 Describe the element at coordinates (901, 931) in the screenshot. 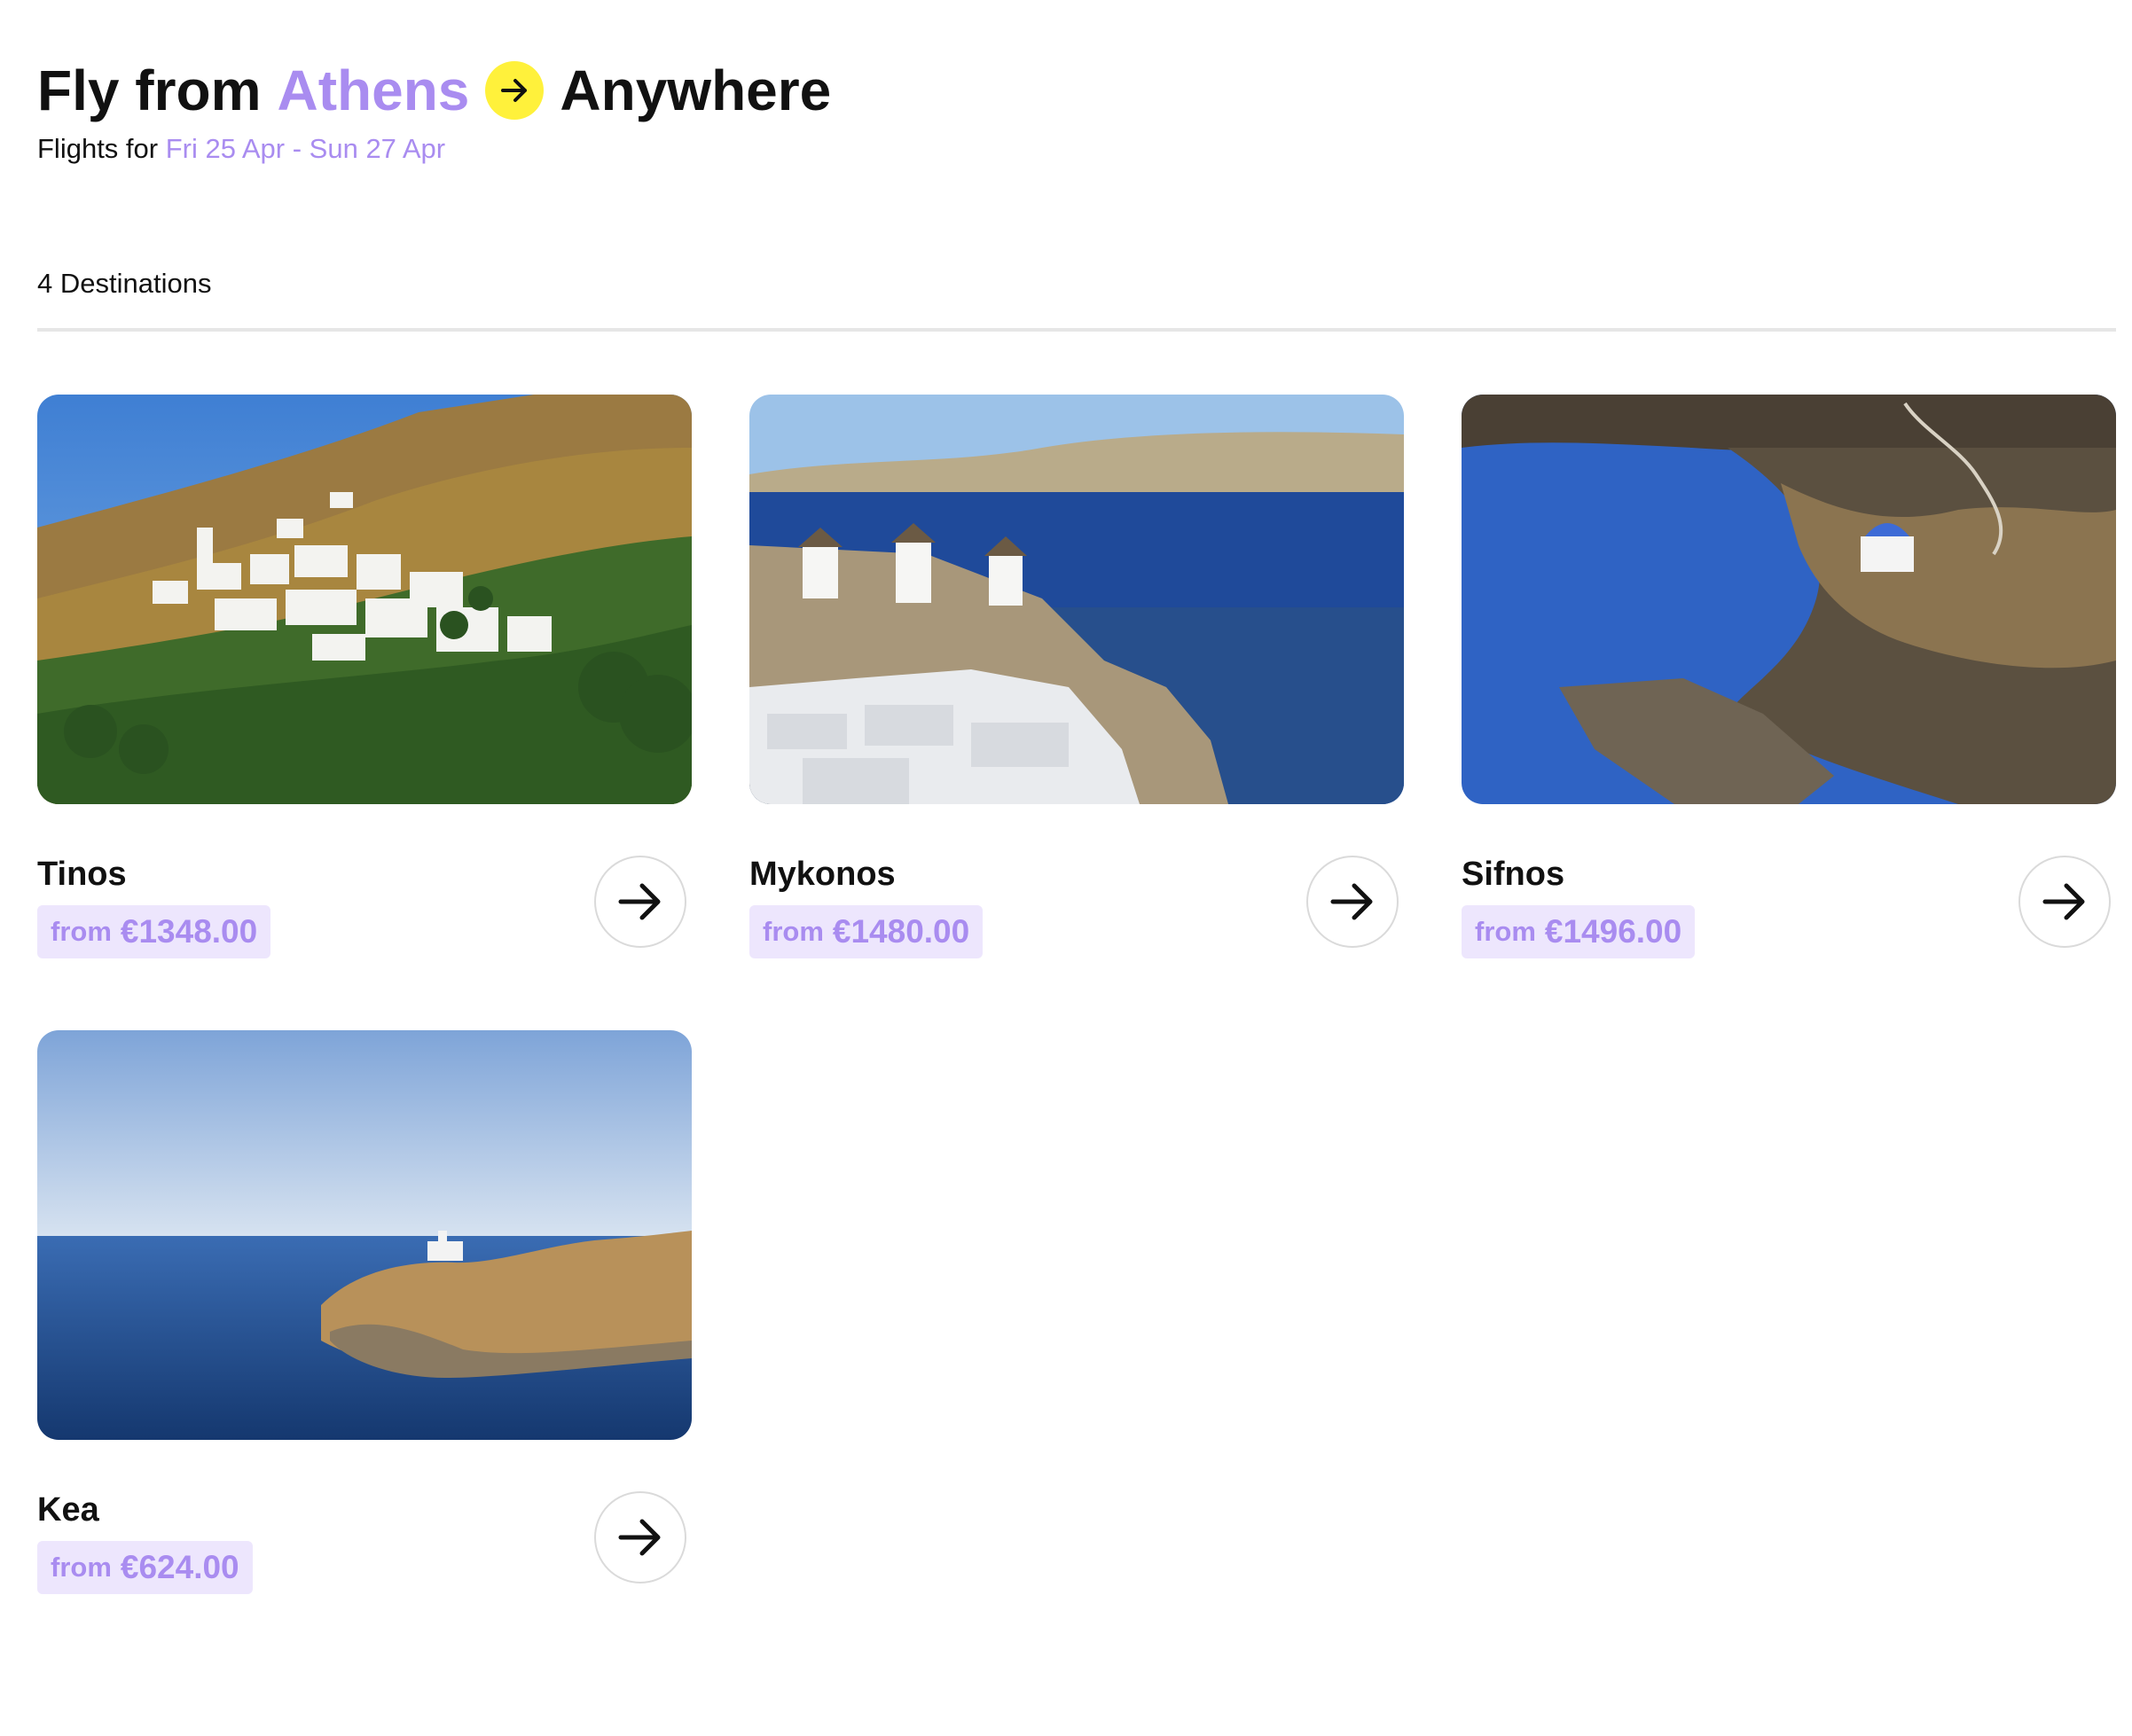

I see `price-amount: €1480.00` at that location.